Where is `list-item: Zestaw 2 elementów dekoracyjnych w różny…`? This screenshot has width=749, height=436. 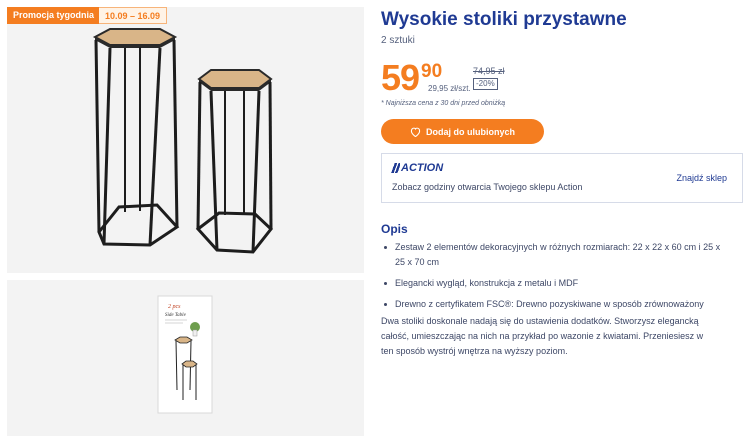 list-item: Zestaw 2 elementów dekoracyjnych w różny… is located at coordinates (556, 255).